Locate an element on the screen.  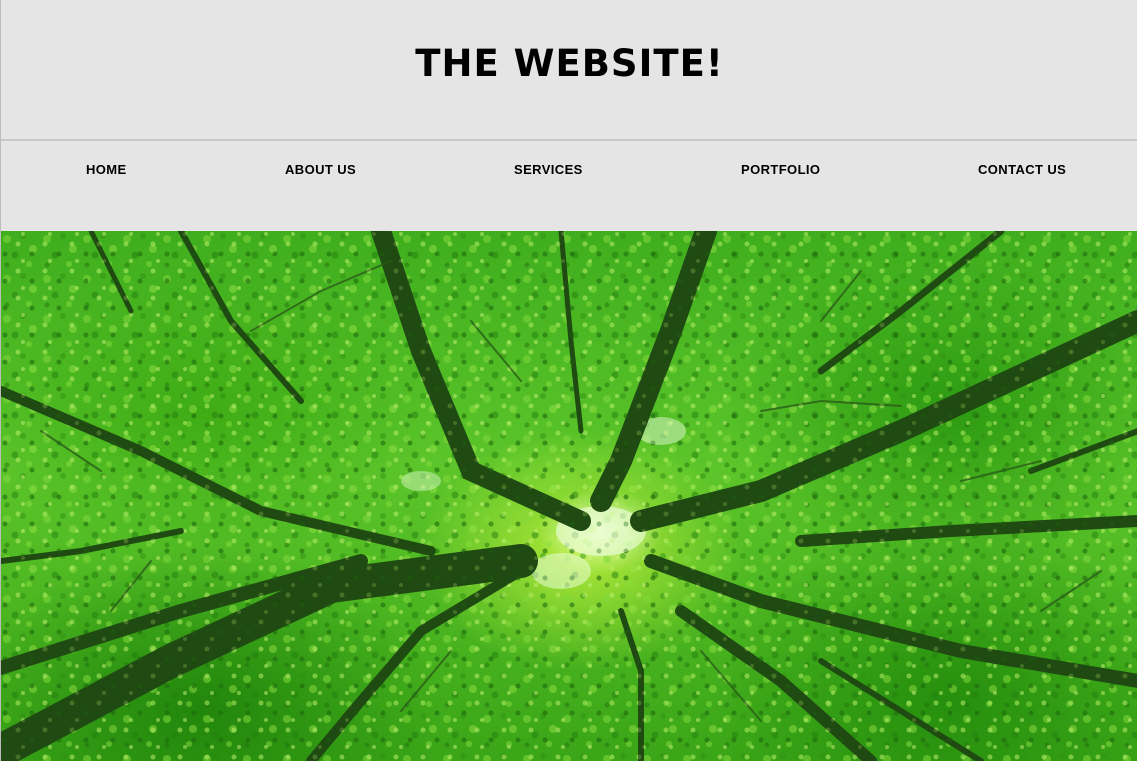
nav-item-contact-us: CONTACT US is located at coordinates (1022, 169).